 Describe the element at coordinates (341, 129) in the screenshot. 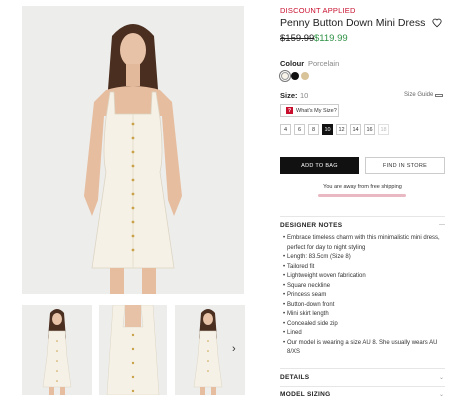

I see `size-option-12: 12` at that location.